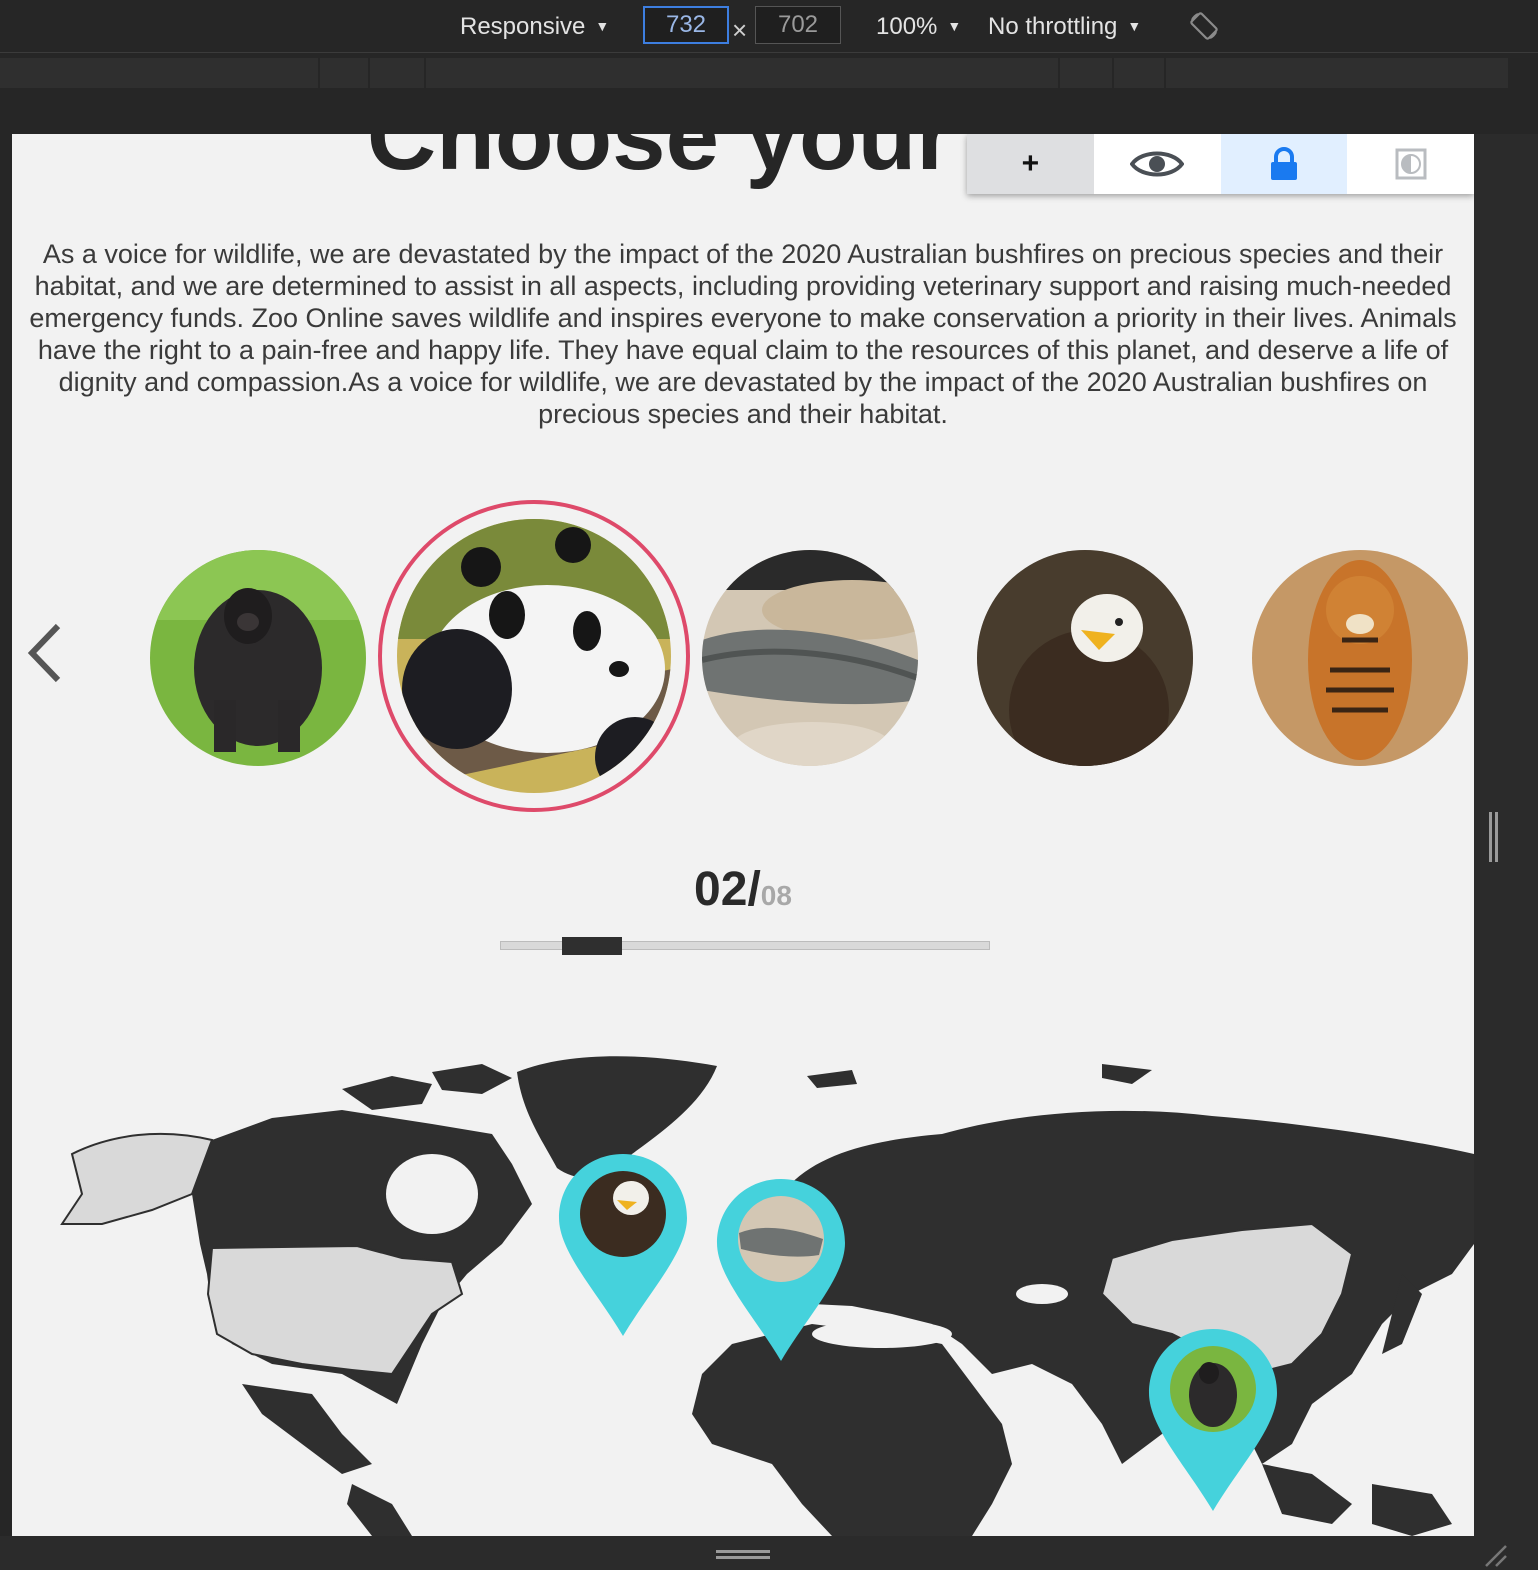  Describe the element at coordinates (534, 656) in the screenshot. I see `animal-panda` at that location.